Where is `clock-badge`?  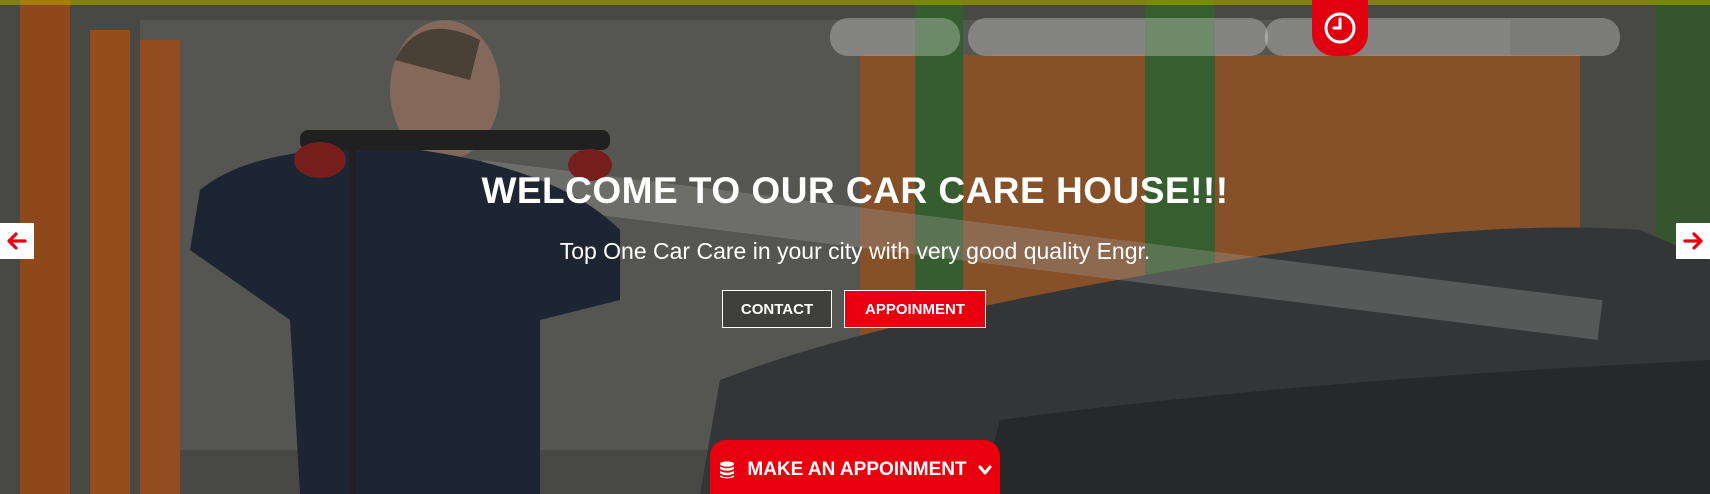 clock-badge is located at coordinates (1340, 28).